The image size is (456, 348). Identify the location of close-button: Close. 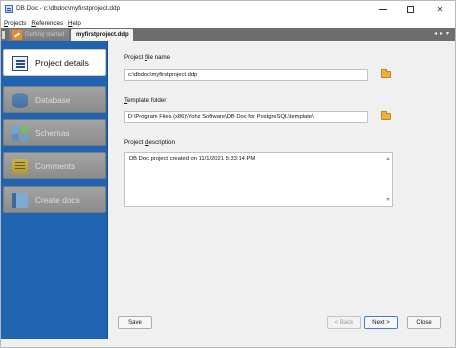
(424, 322).